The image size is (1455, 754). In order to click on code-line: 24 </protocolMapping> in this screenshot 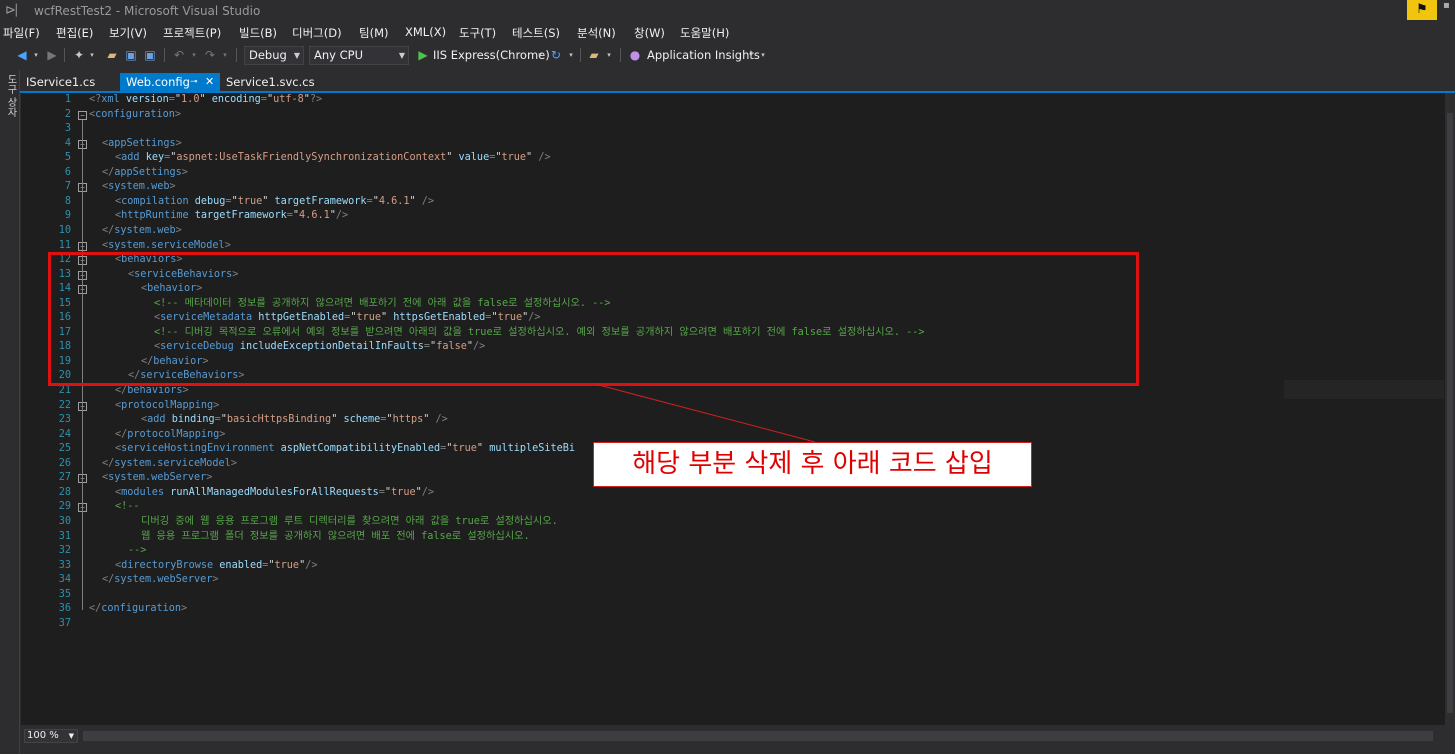, I will do `click(733, 435)`.